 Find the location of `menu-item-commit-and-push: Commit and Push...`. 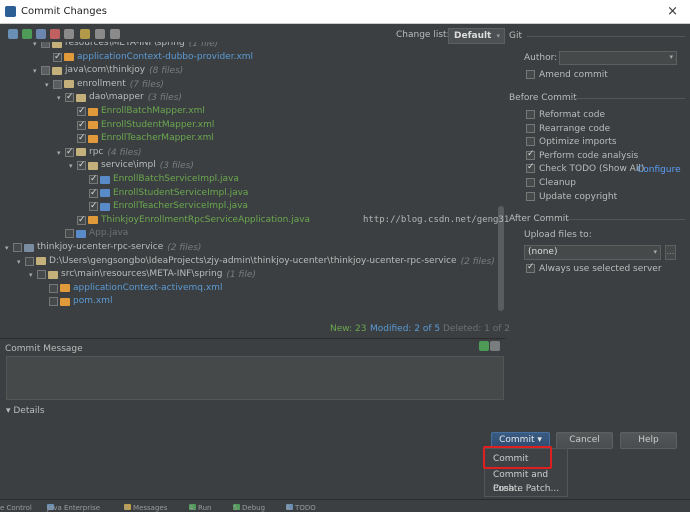

menu-item-commit-and-push: Commit and Push... is located at coordinates (530, 481).